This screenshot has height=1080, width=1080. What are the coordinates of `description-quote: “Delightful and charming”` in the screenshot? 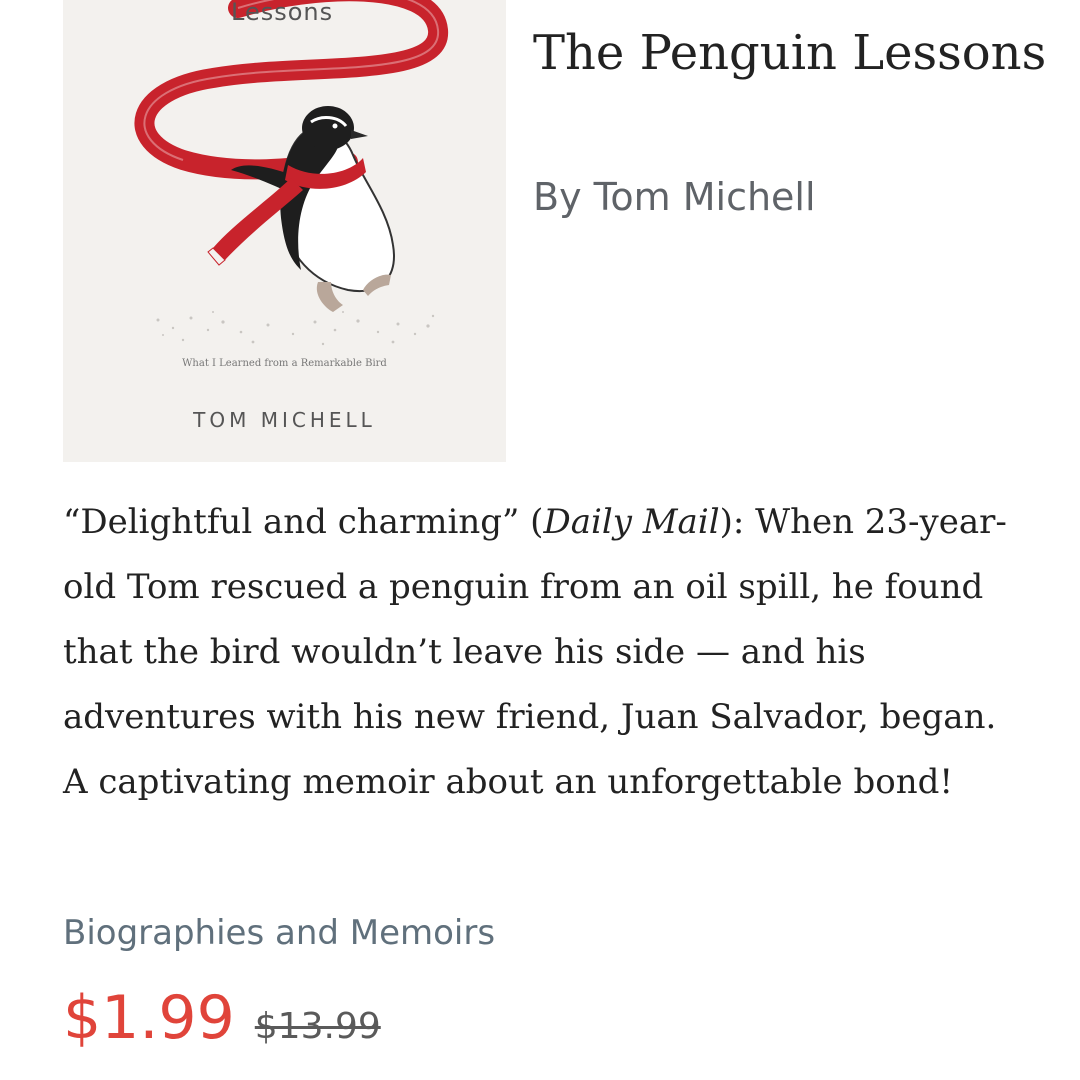 It's located at (291, 522).